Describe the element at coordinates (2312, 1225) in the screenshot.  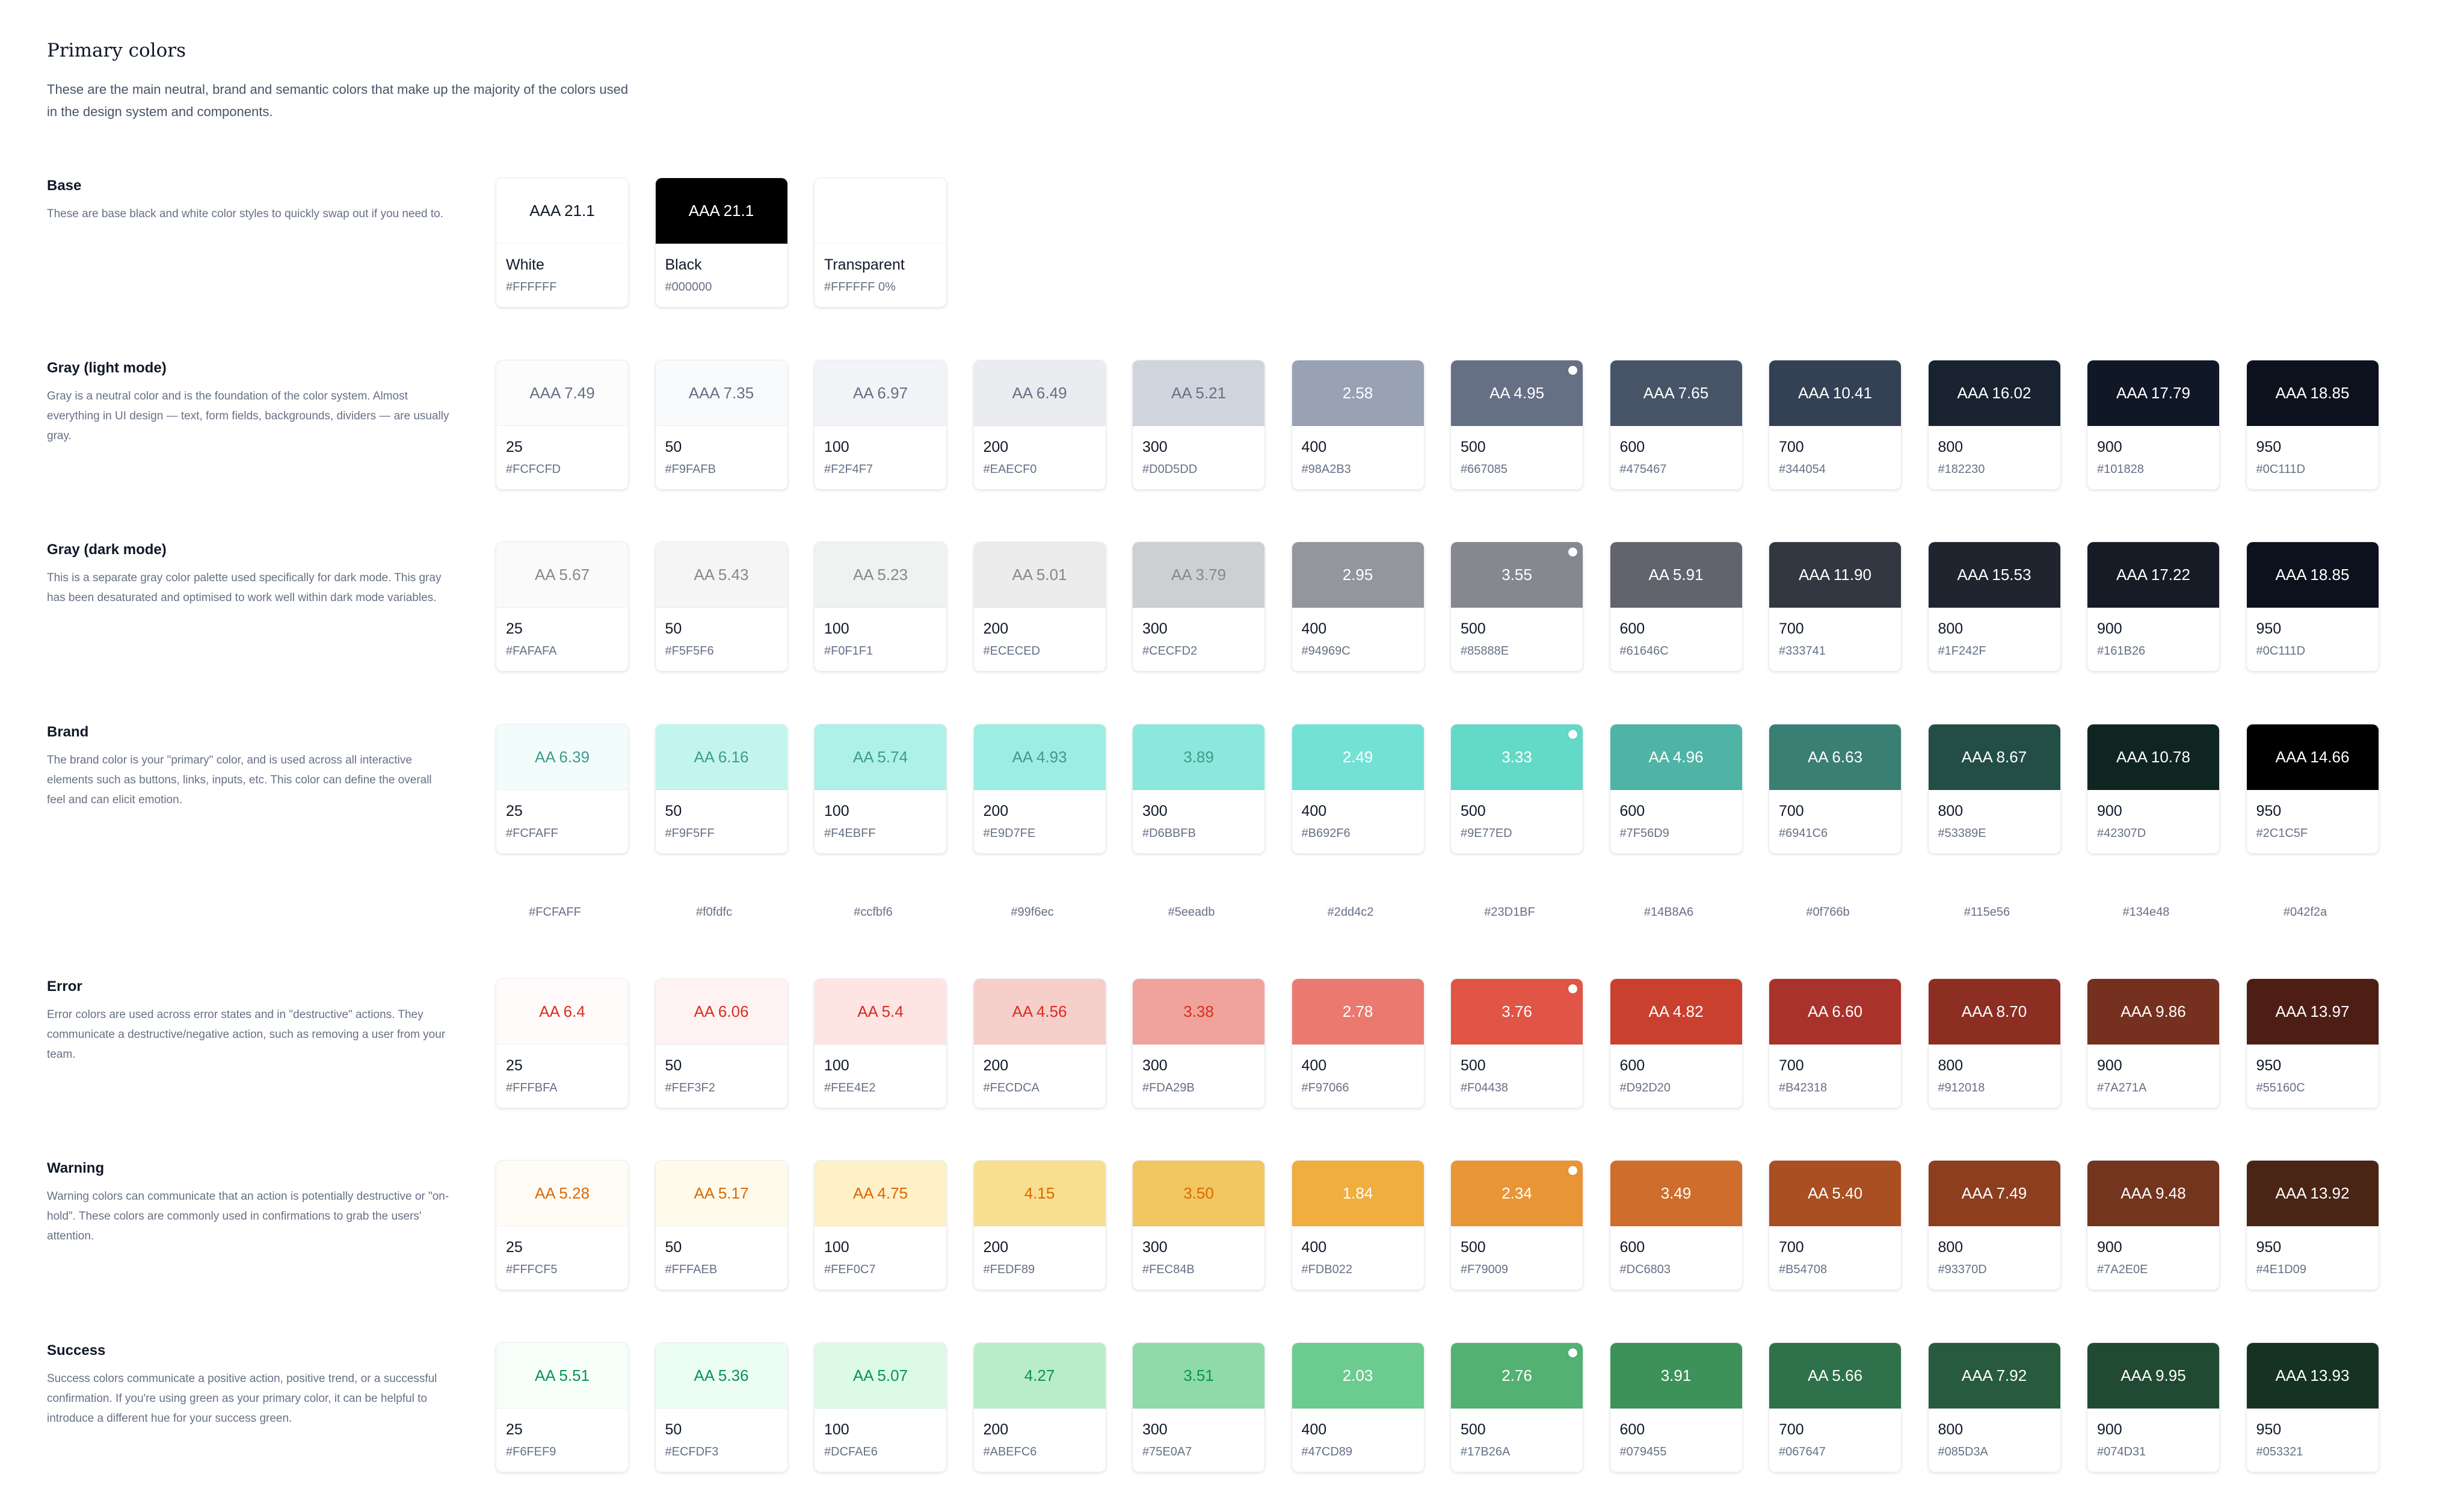
I see `color-swatch-card: AAA 13.92 950 #4E1D09` at that location.